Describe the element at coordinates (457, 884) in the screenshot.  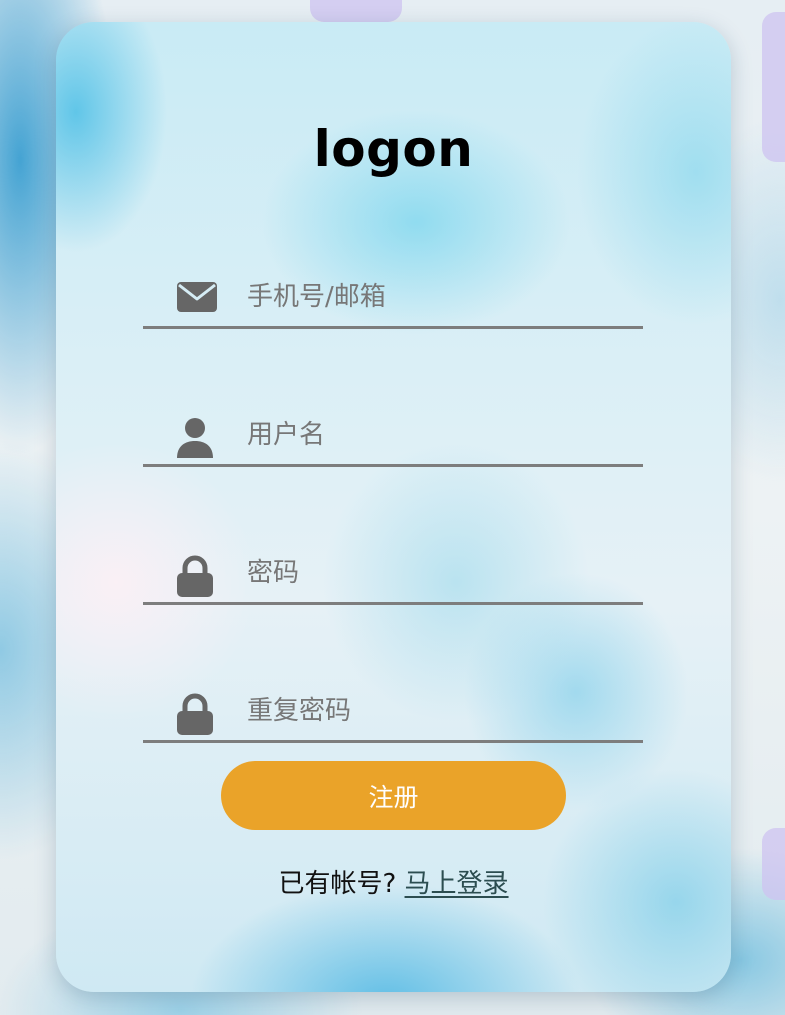
I see `login-link: 马上登录` at that location.